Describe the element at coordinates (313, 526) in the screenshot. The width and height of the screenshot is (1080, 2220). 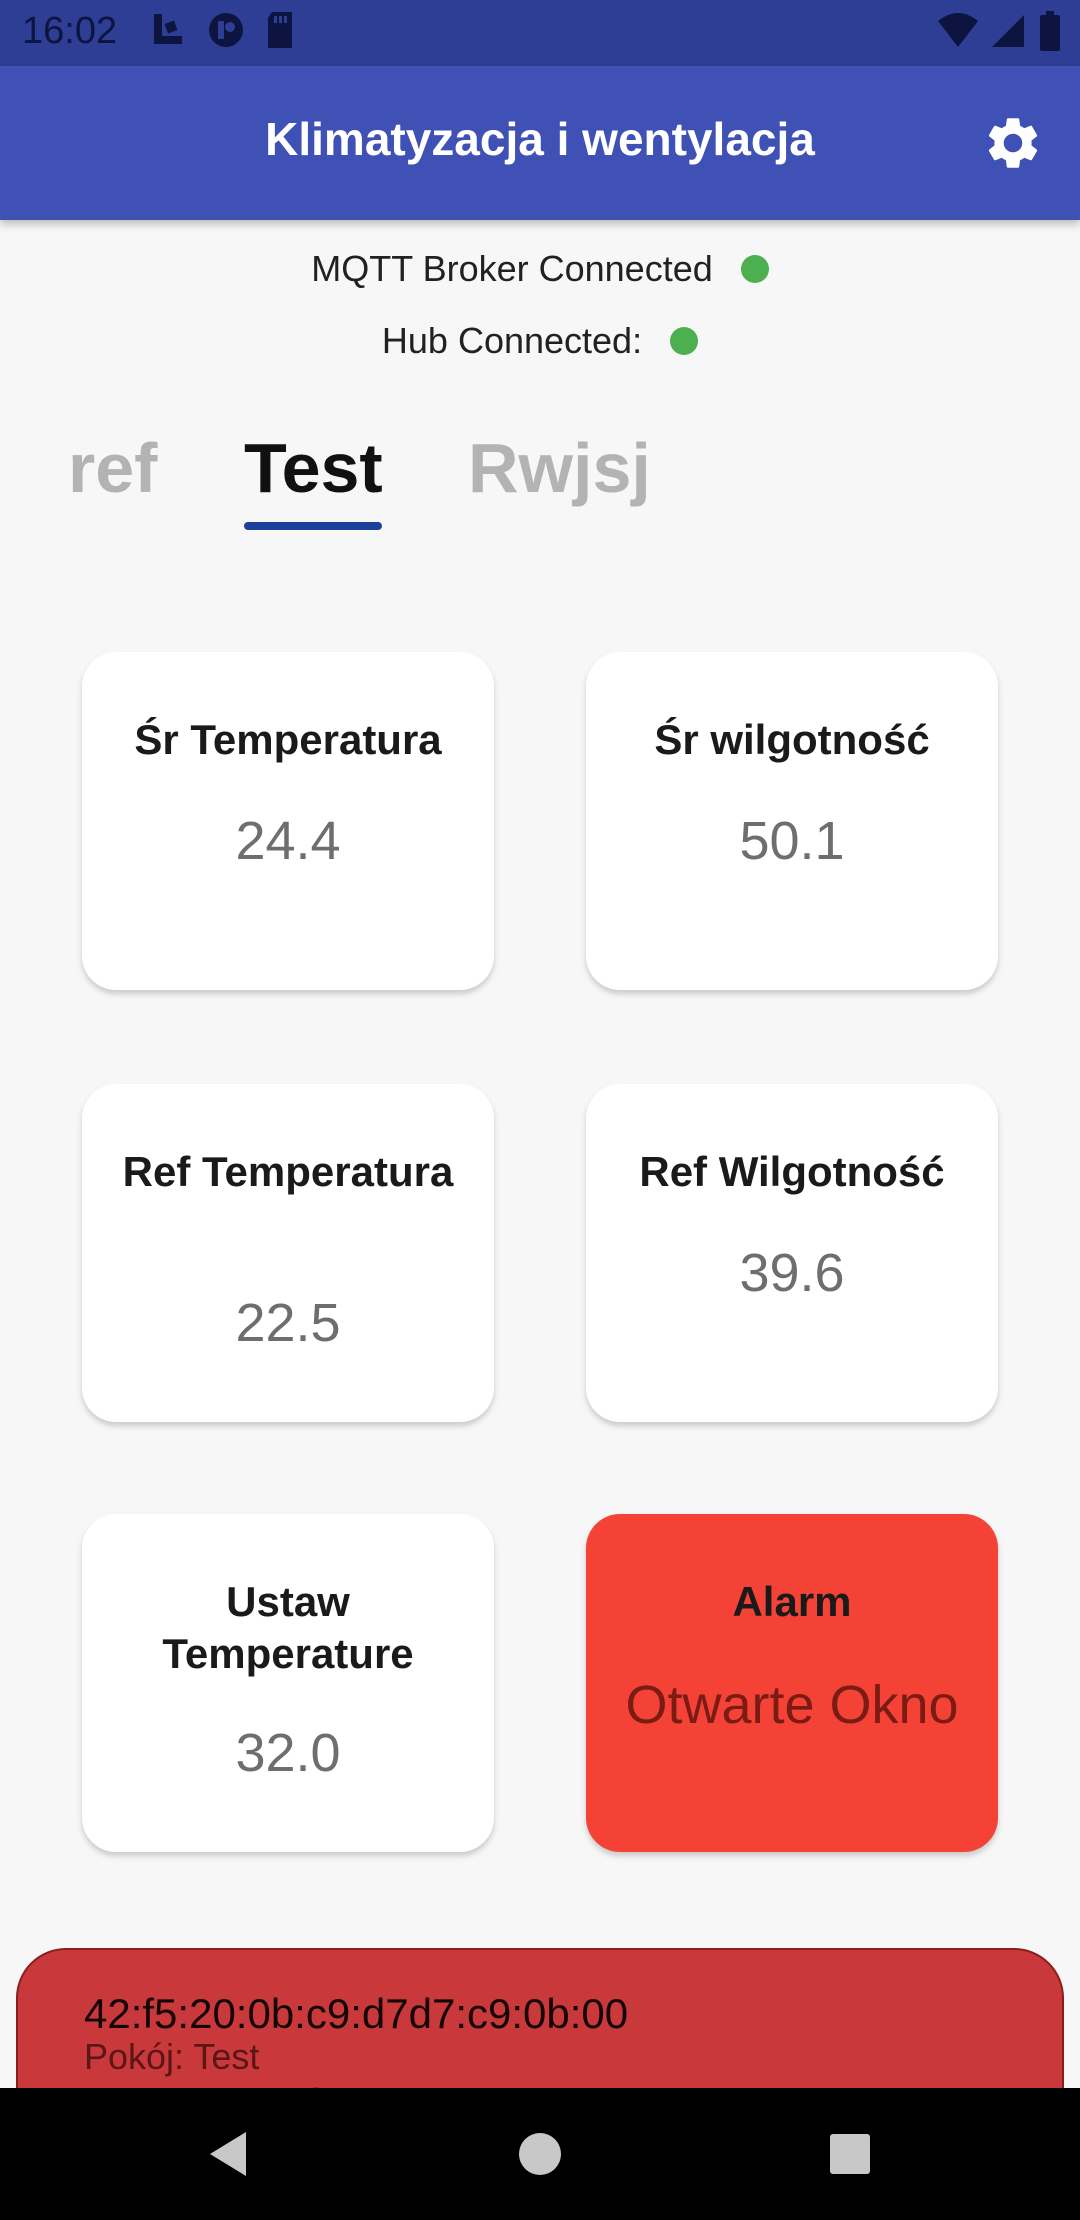
I see `tab-indicator` at that location.